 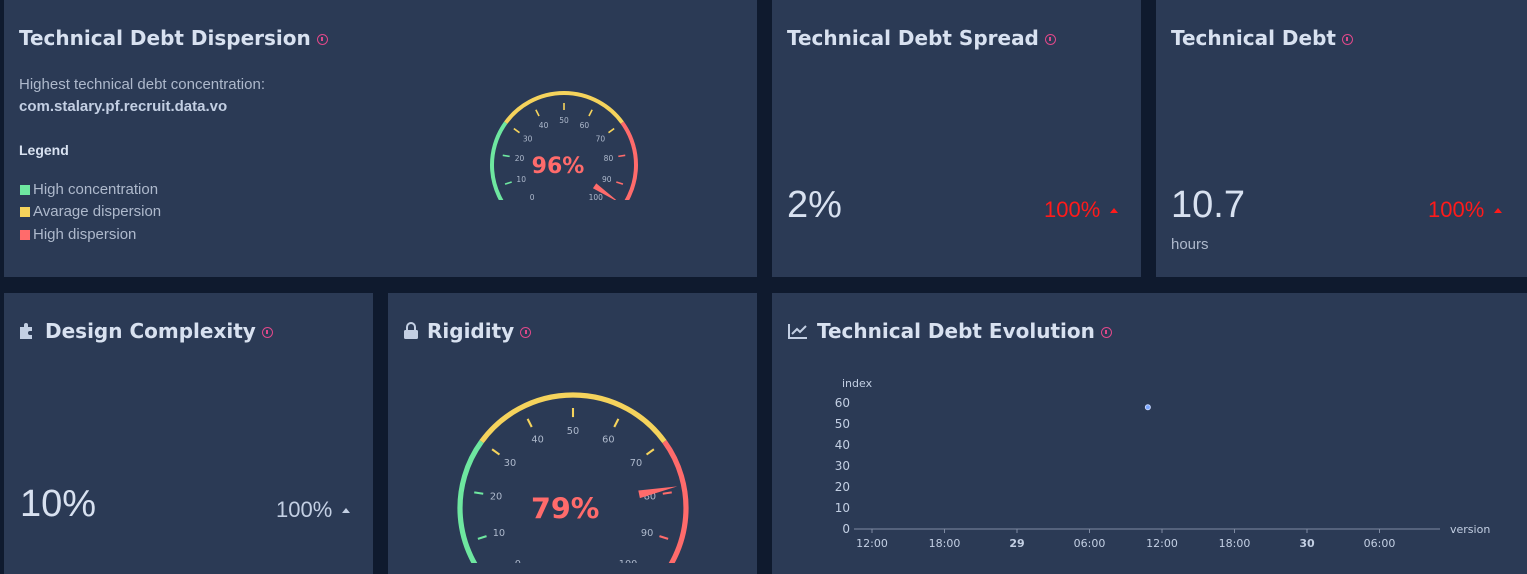 What do you see at coordinates (165, 38) in the screenshot?
I see `dispersion-title-text: Technical Debt Dispersion` at bounding box center [165, 38].